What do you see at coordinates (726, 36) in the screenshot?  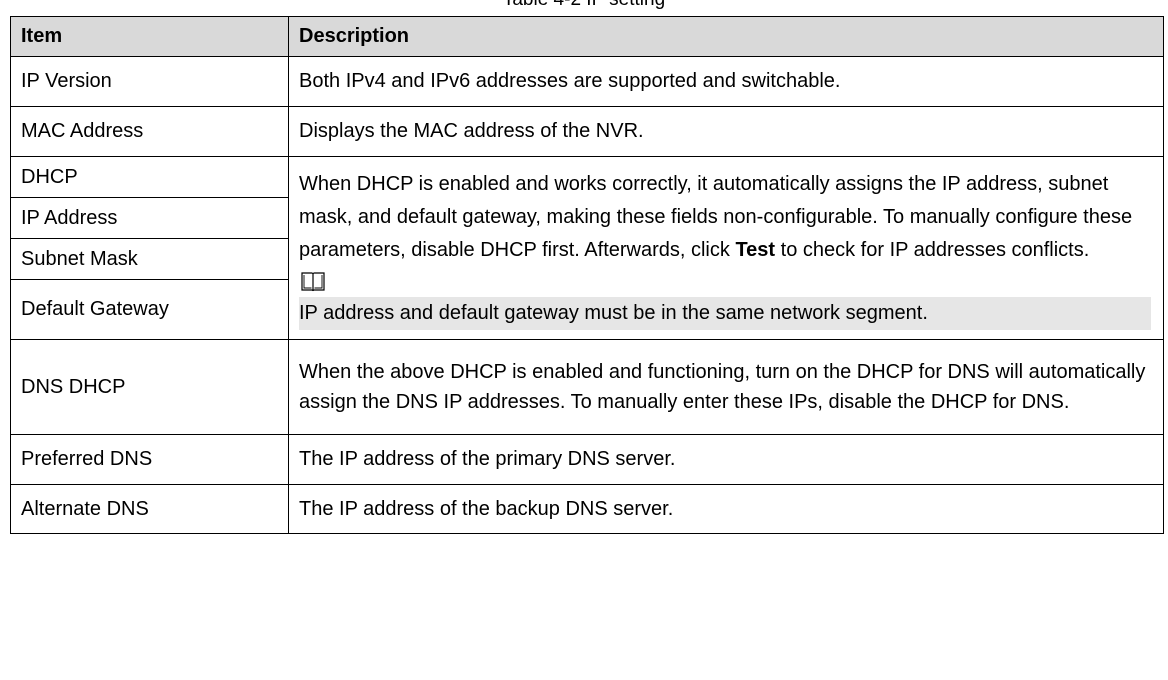 I see `header-description: Description` at bounding box center [726, 36].